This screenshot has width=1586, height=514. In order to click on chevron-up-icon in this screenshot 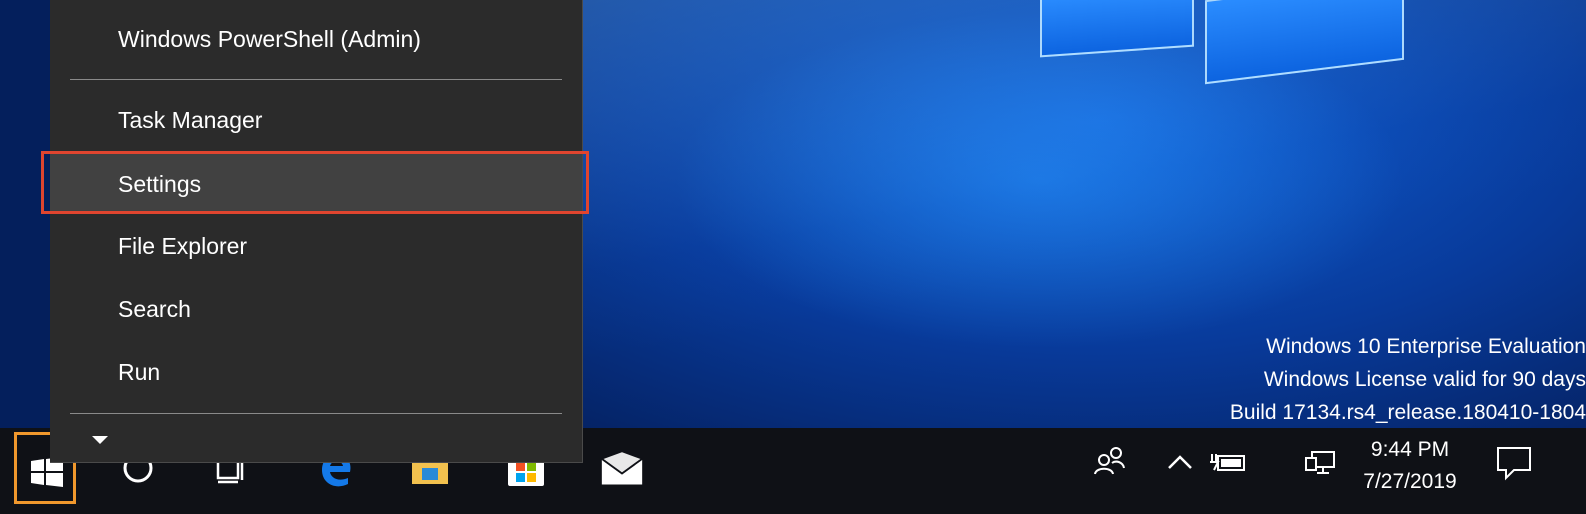, I will do `click(1180, 460)`.